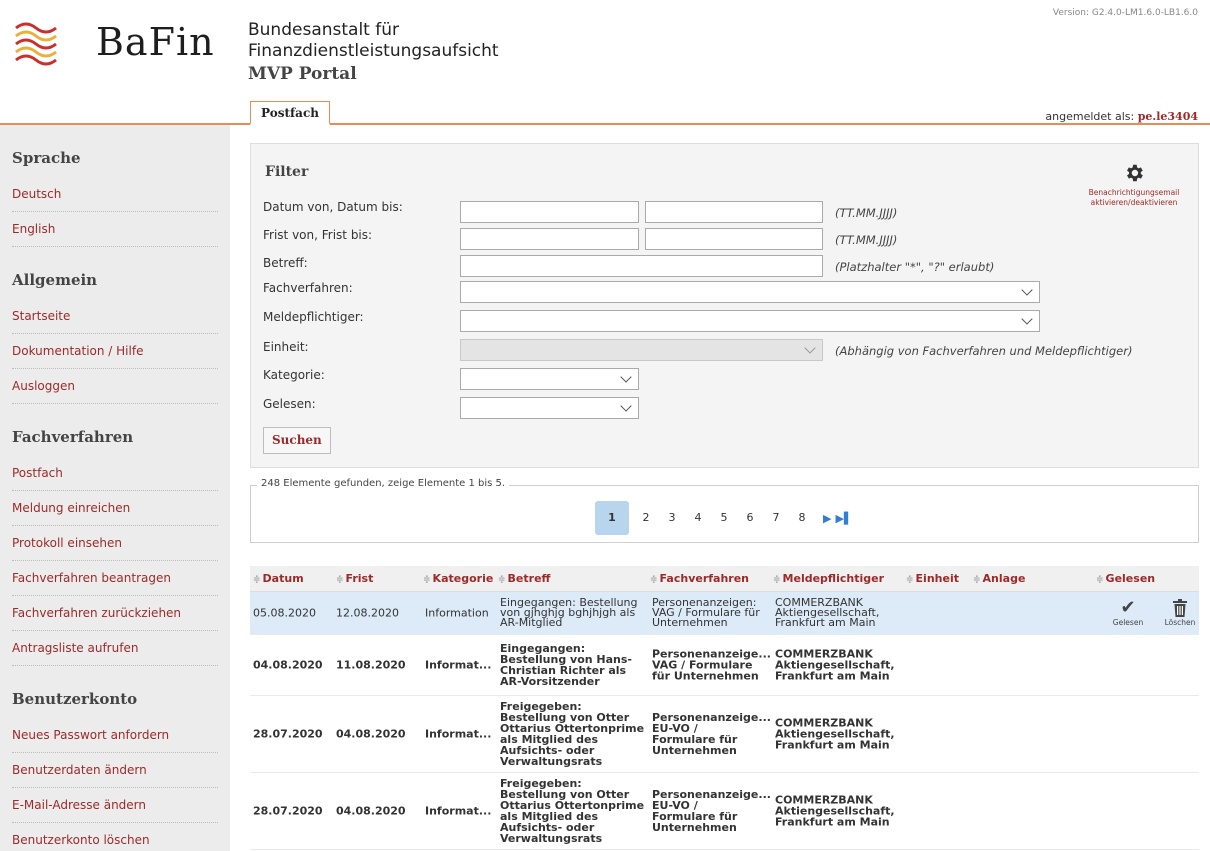  I want to click on sidebar-item-startseite: Startseite, so click(115, 316).